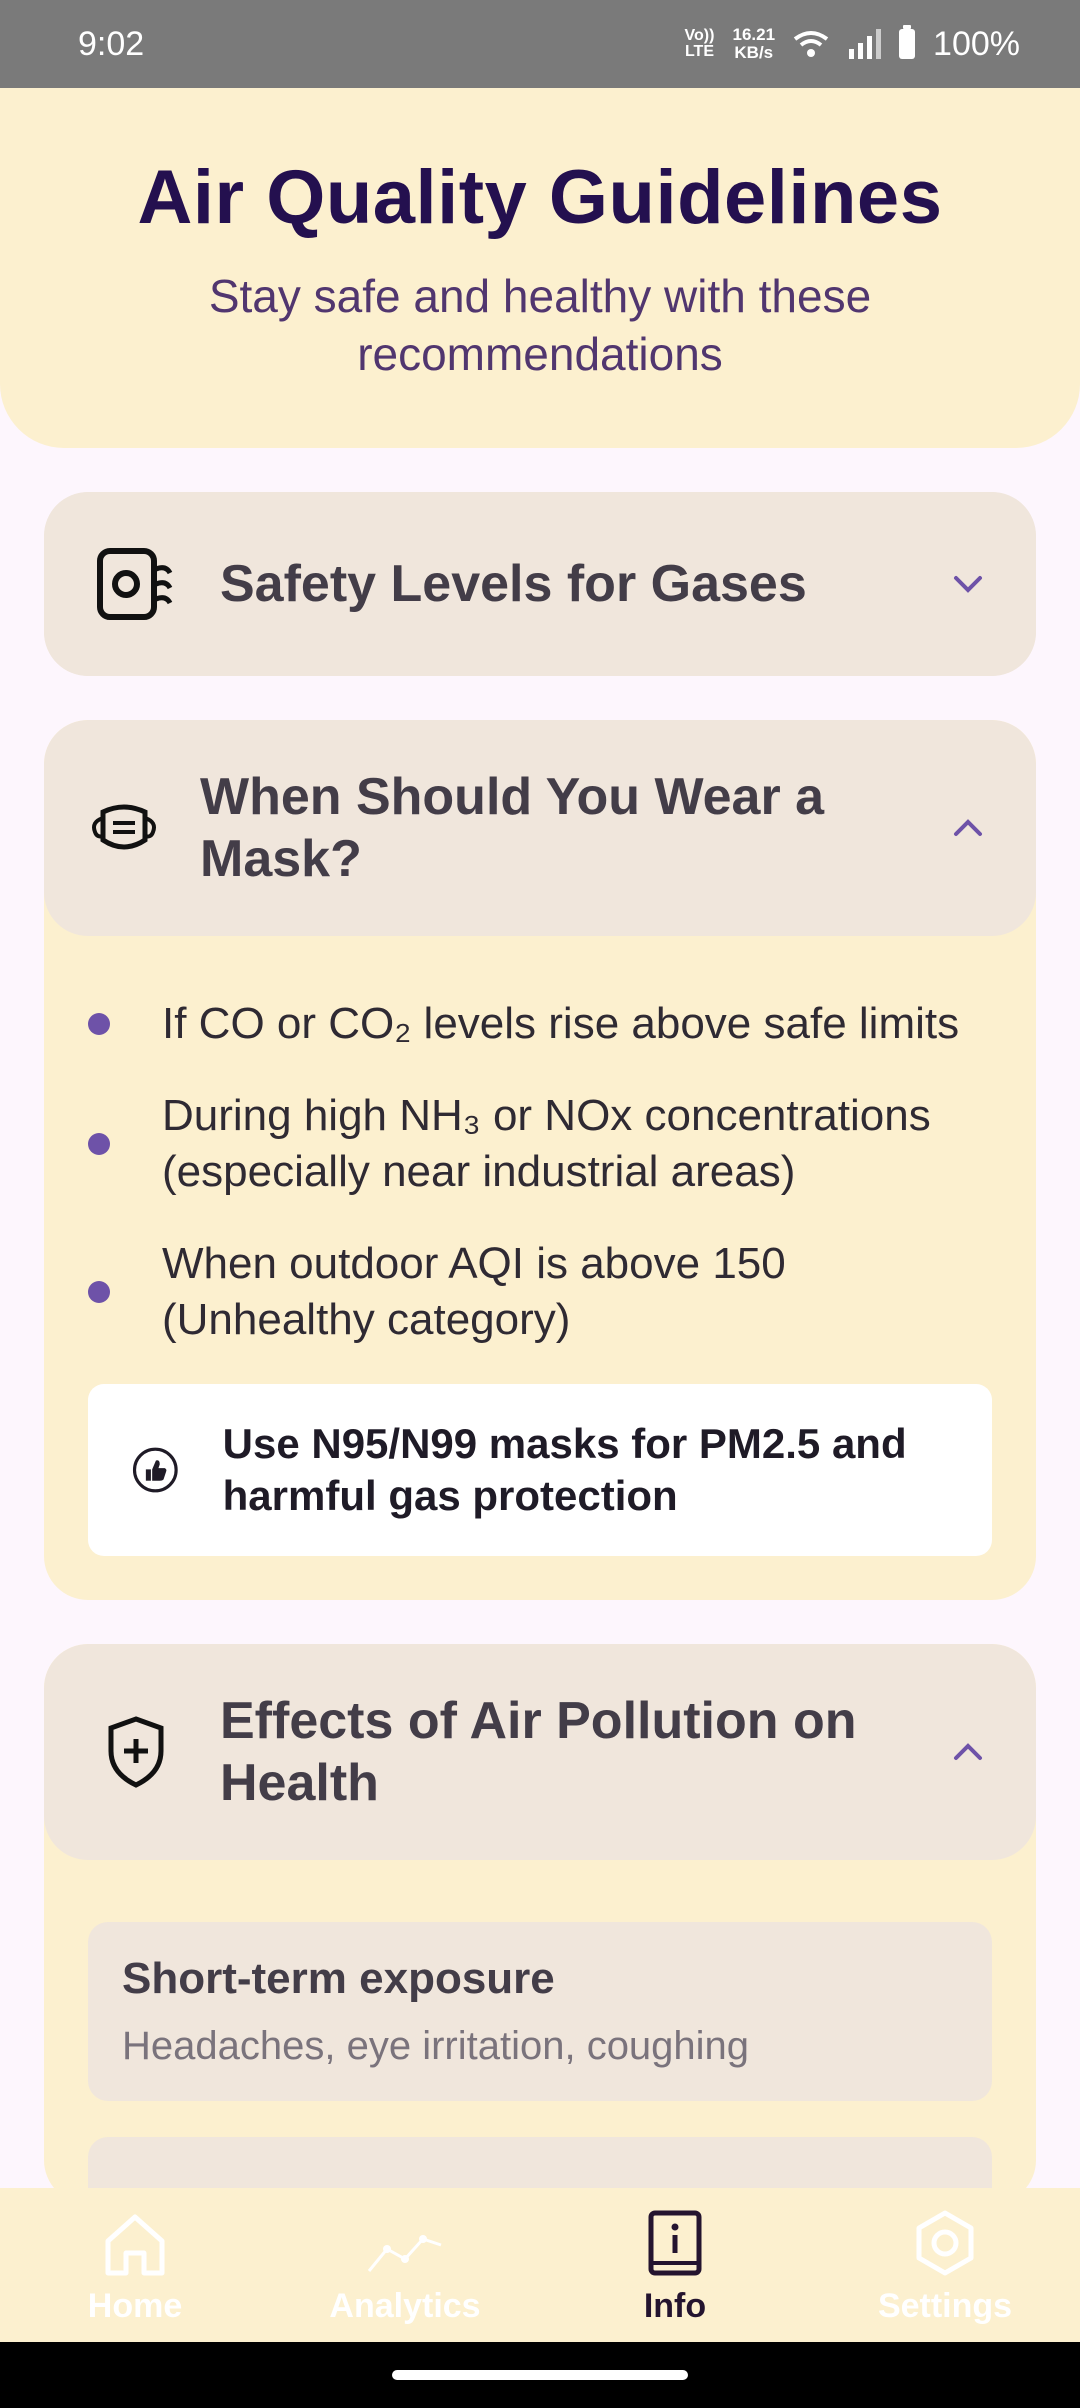 This screenshot has height=2408, width=1080. What do you see at coordinates (136, 584) in the screenshot?
I see `gas-sensor-icon` at bounding box center [136, 584].